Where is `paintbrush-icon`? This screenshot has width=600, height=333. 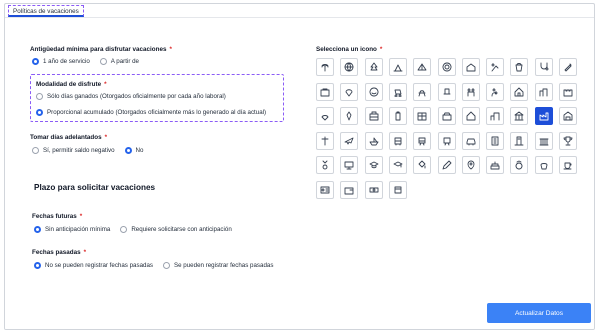
paintbrush-icon is located at coordinates (446, 165).